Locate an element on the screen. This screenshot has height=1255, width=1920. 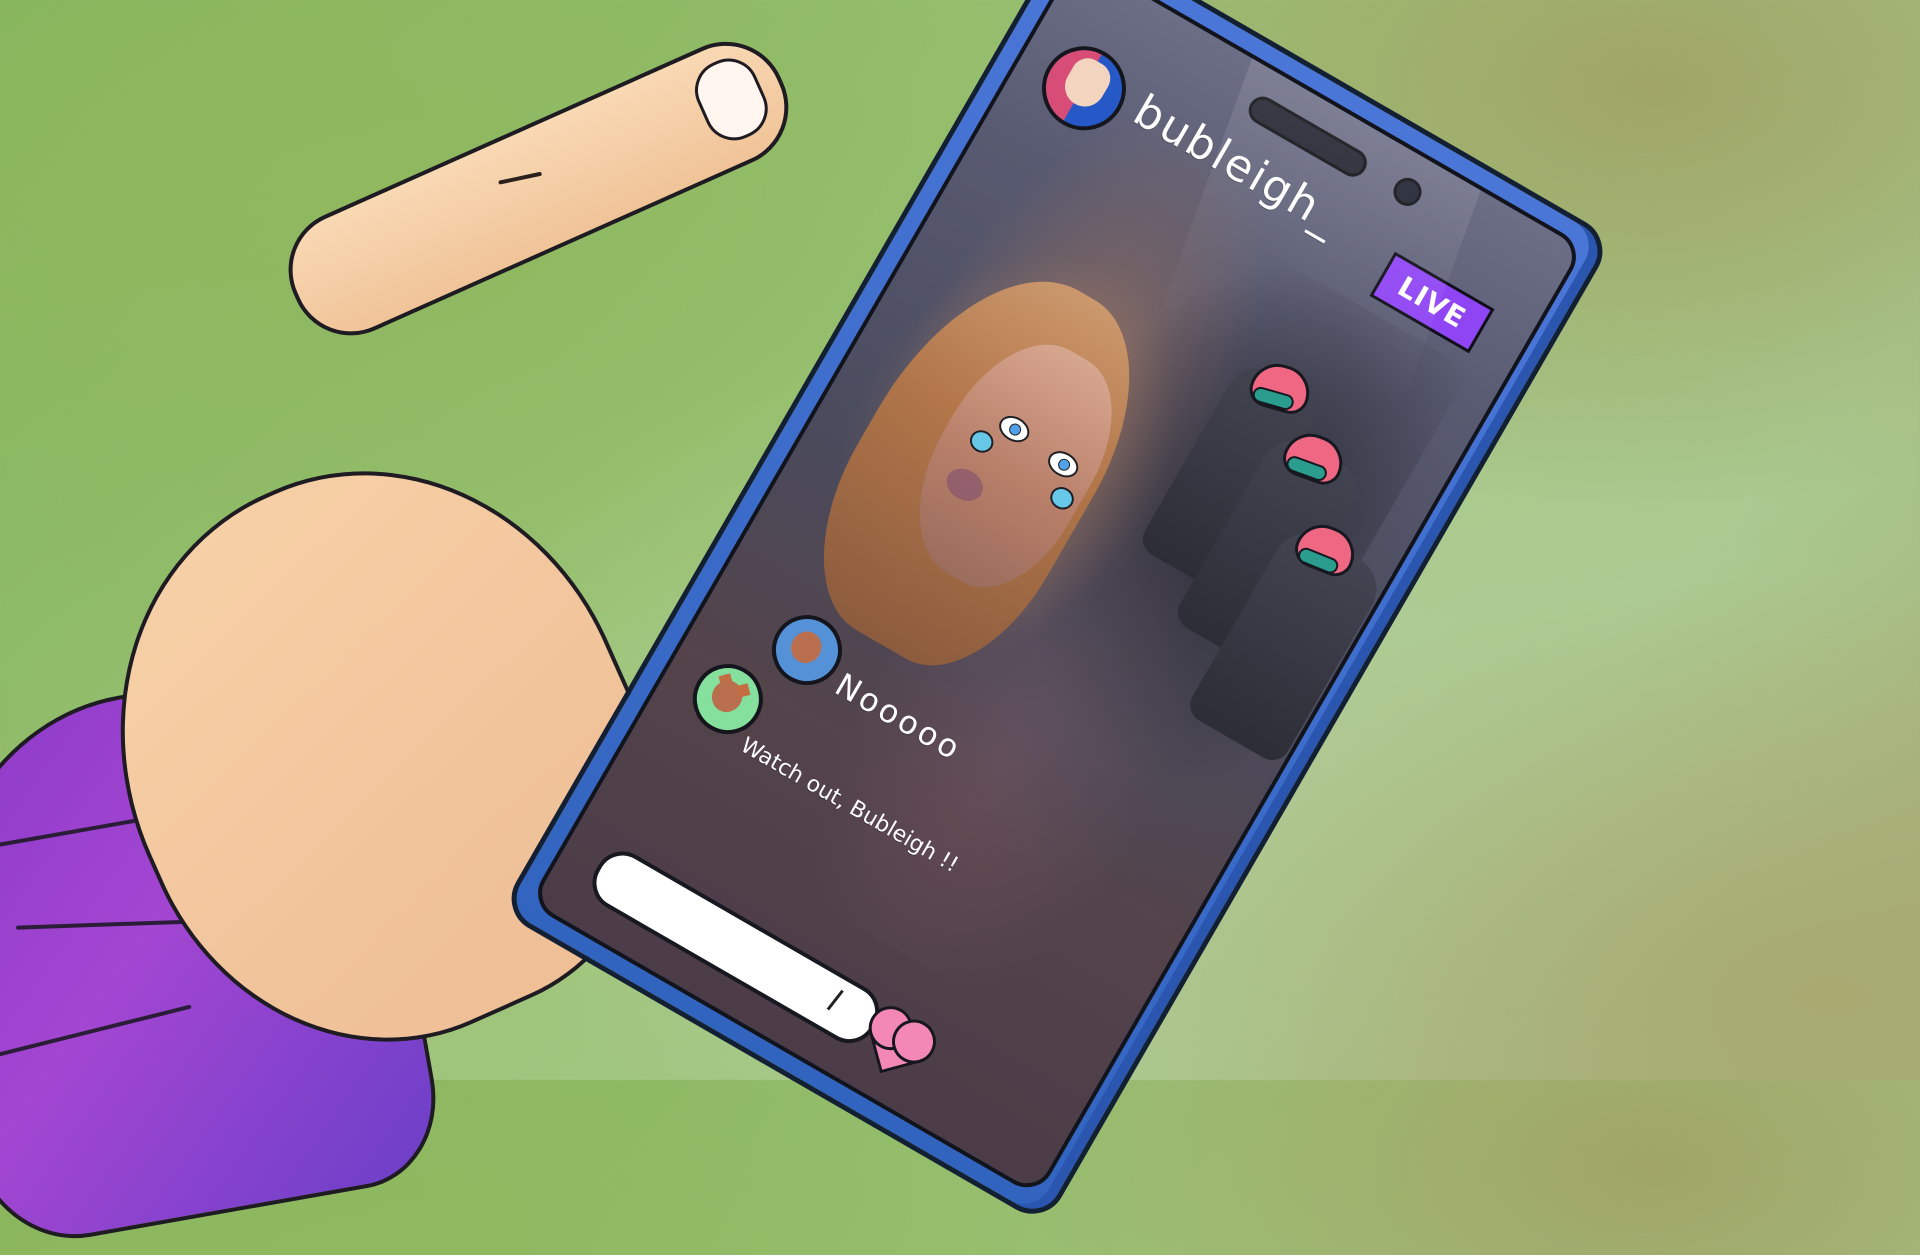
thumb-nail is located at coordinates (731, 99).